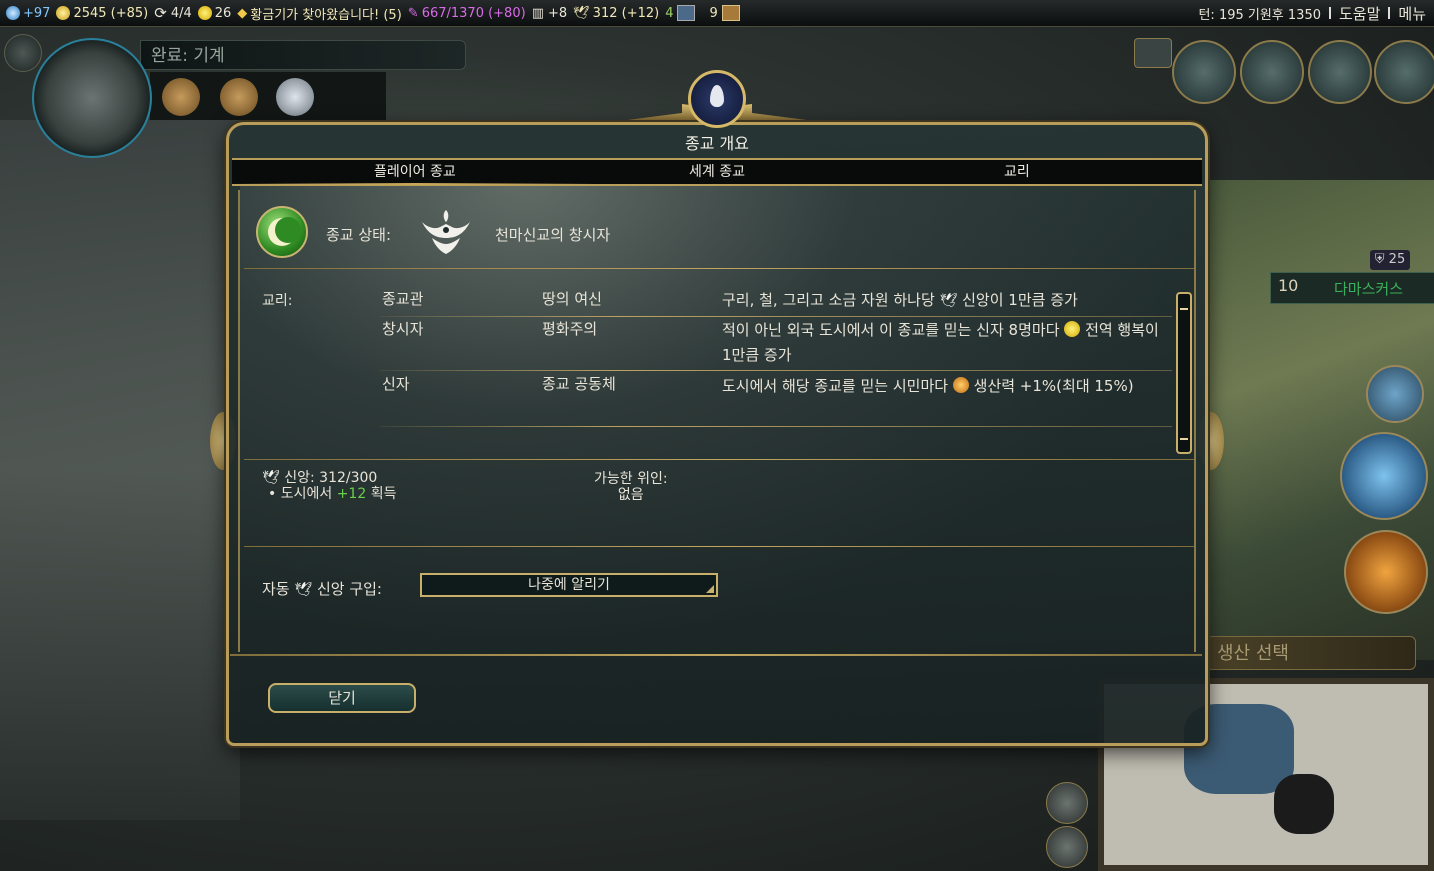 This screenshot has width=1434, height=871. Describe the element at coordinates (1395, 394) in the screenshot. I see `unit-action-button` at that location.